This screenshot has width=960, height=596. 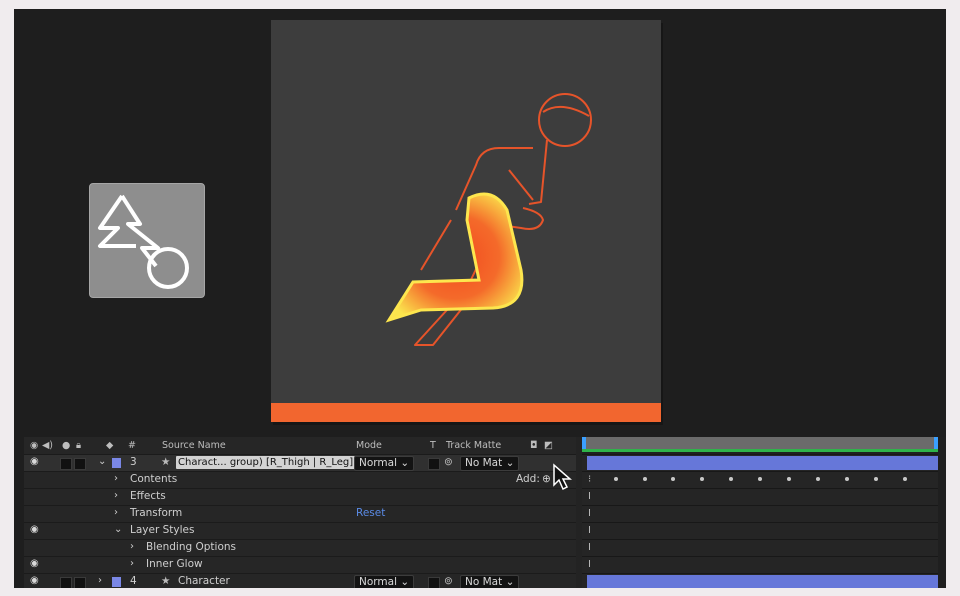 What do you see at coordinates (300, 479) in the screenshot?
I see `prop-contents: › Contents Add: ⊕` at bounding box center [300, 479].